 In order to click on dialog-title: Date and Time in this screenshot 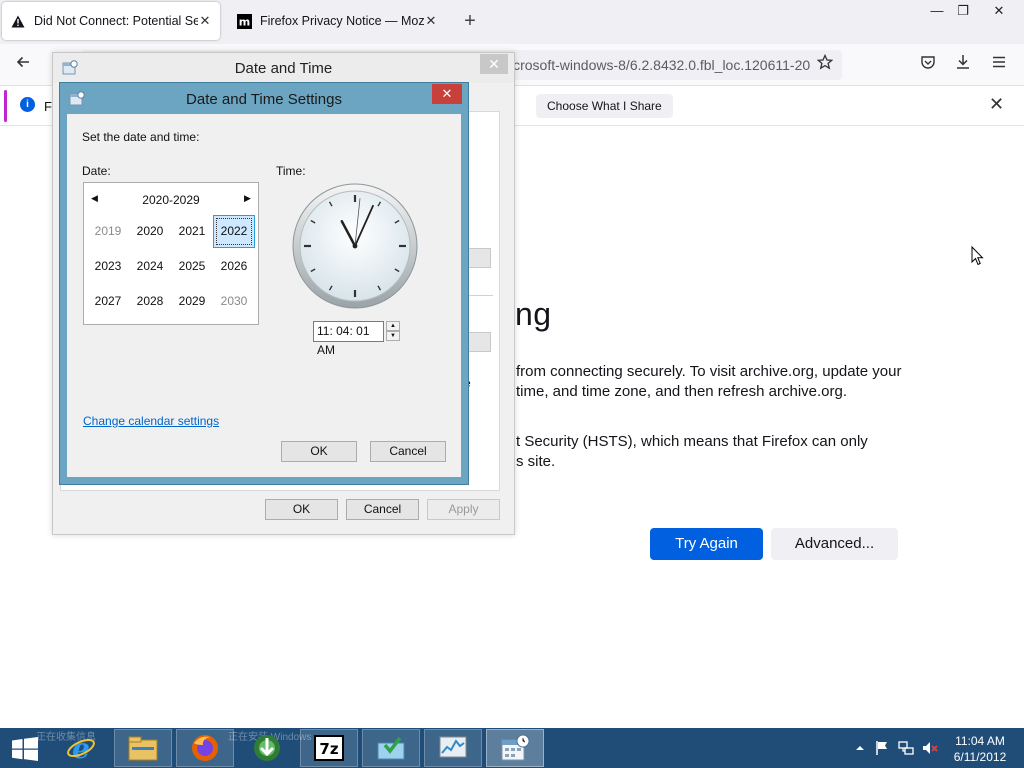, I will do `click(283, 68)`.